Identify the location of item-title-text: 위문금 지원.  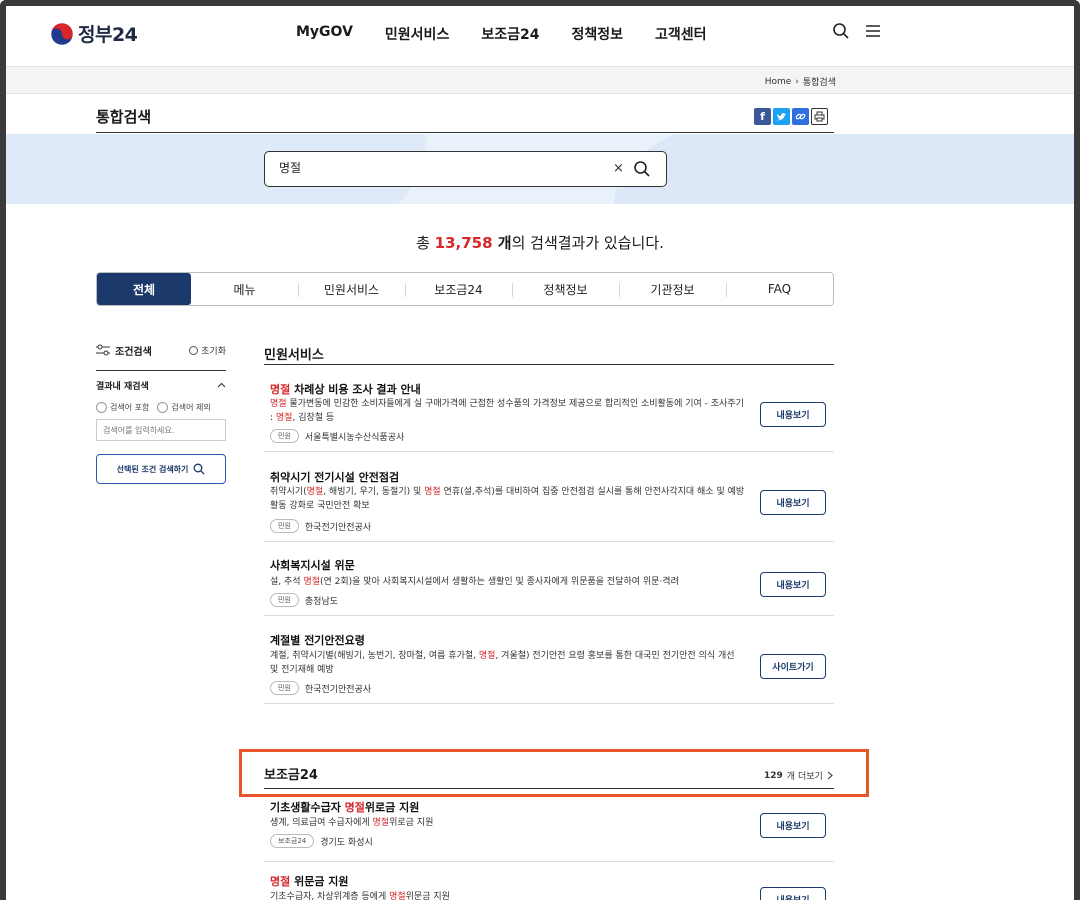
(319, 881).